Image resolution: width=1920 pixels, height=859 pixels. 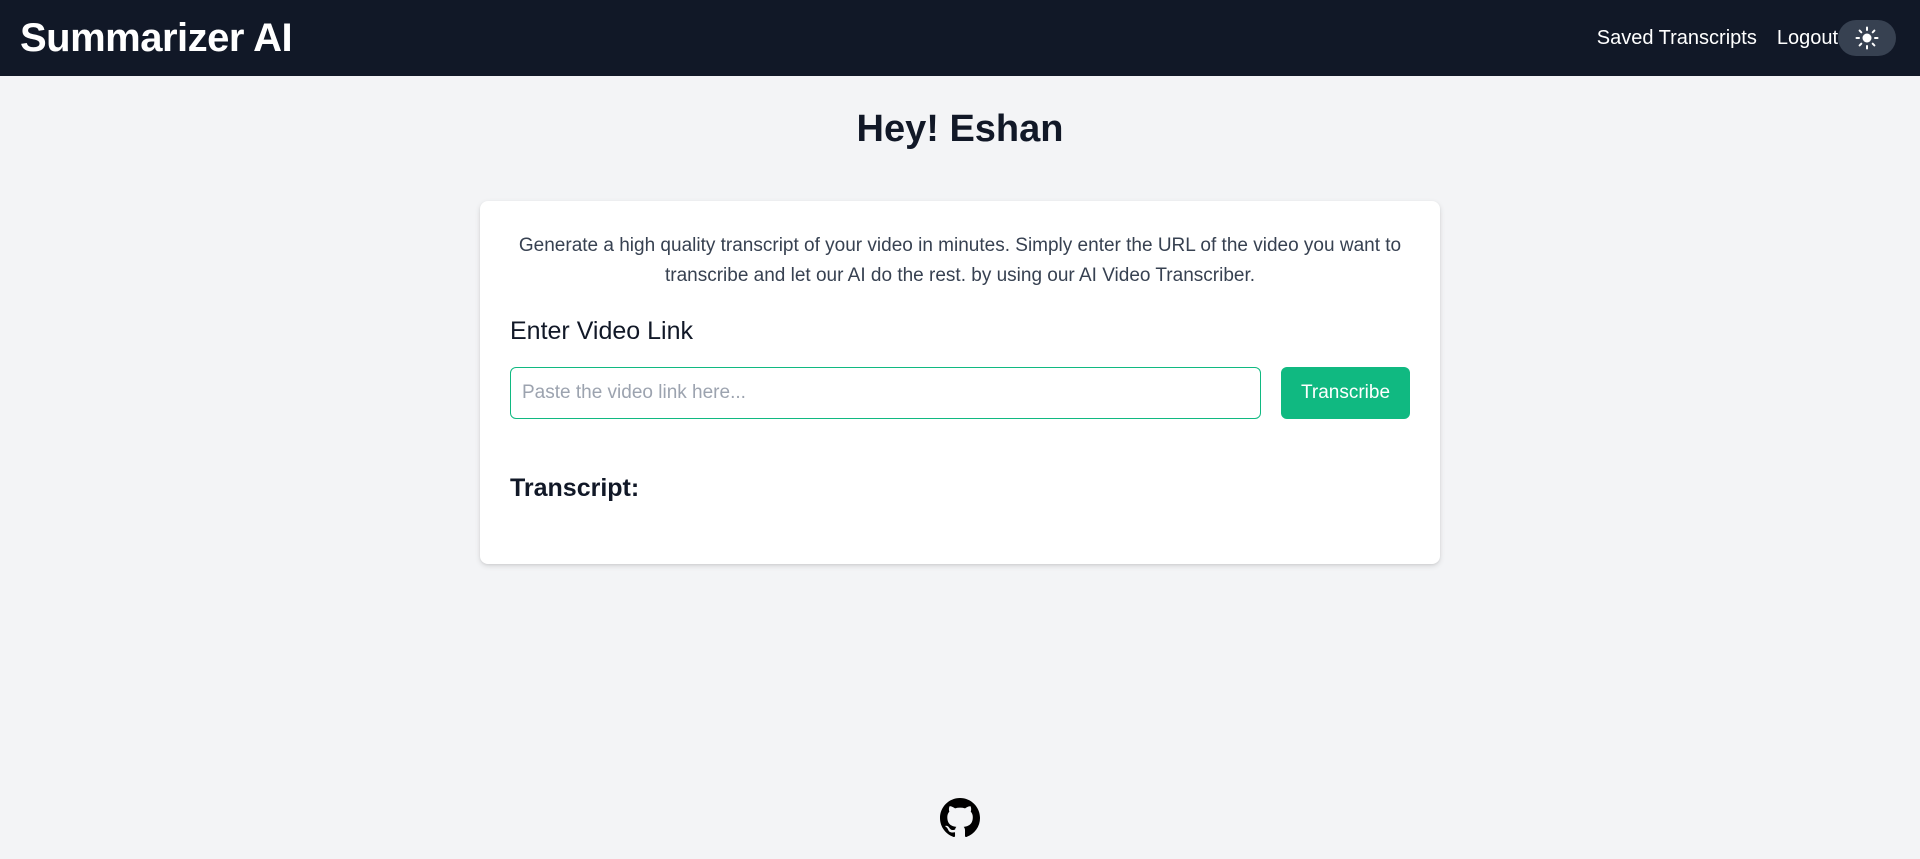 I want to click on saved-transcripts-link: Saved Transcripts, so click(x=1677, y=38).